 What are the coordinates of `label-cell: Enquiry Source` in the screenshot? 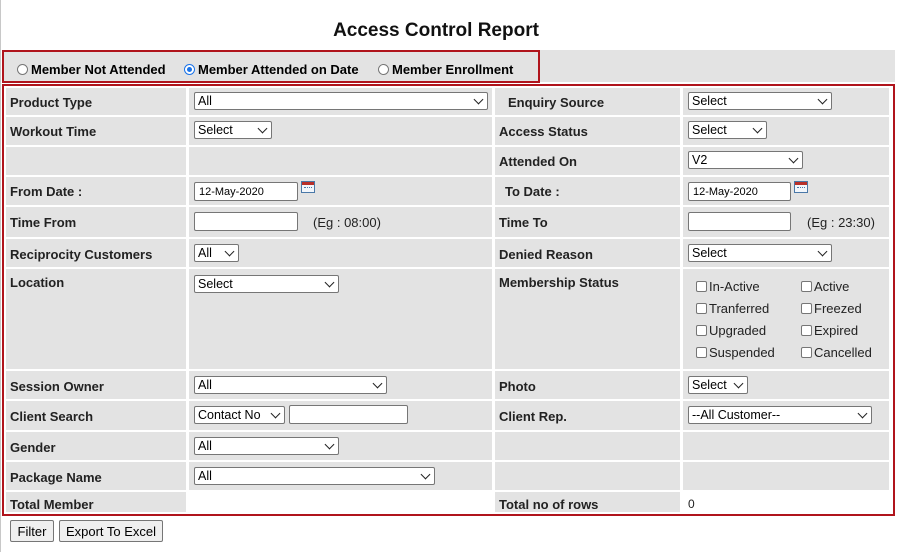 It's located at (587, 101).